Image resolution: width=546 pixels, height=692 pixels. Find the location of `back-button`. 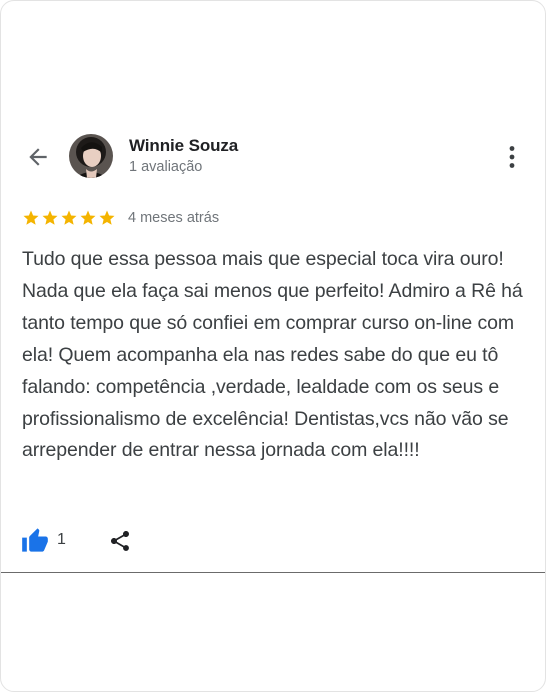

back-button is located at coordinates (38, 157).